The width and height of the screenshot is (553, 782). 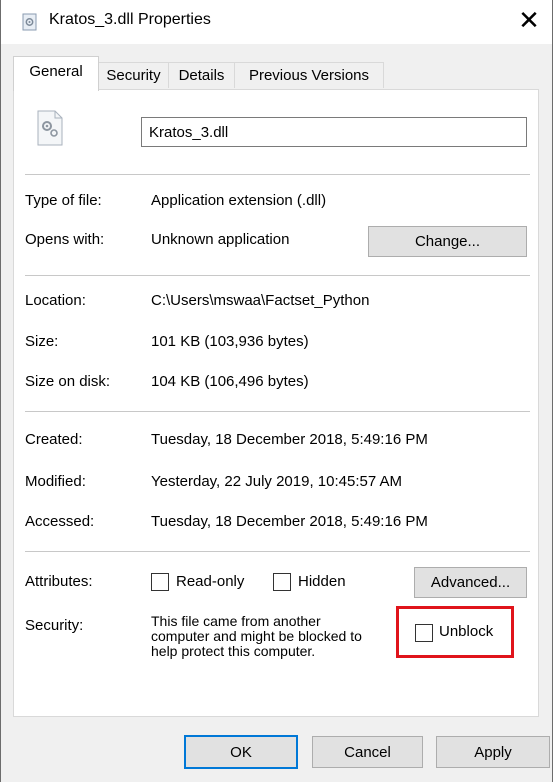 What do you see at coordinates (160, 582) in the screenshot?
I see `read-only-checkbox` at bounding box center [160, 582].